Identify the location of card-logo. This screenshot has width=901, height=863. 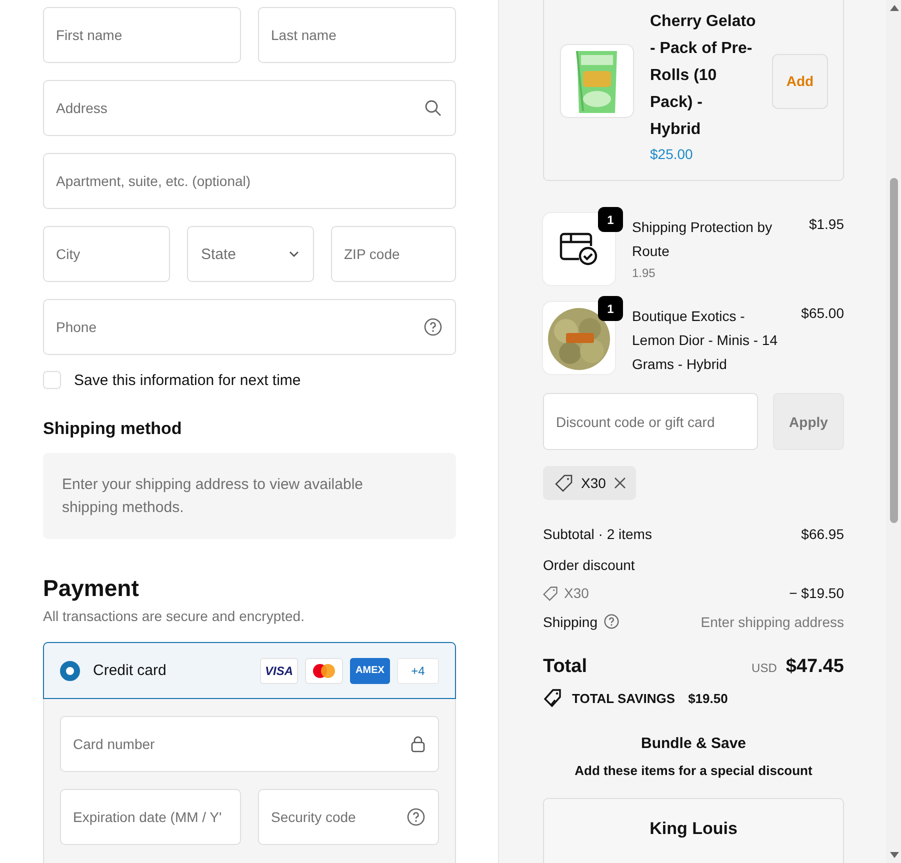
(324, 671).